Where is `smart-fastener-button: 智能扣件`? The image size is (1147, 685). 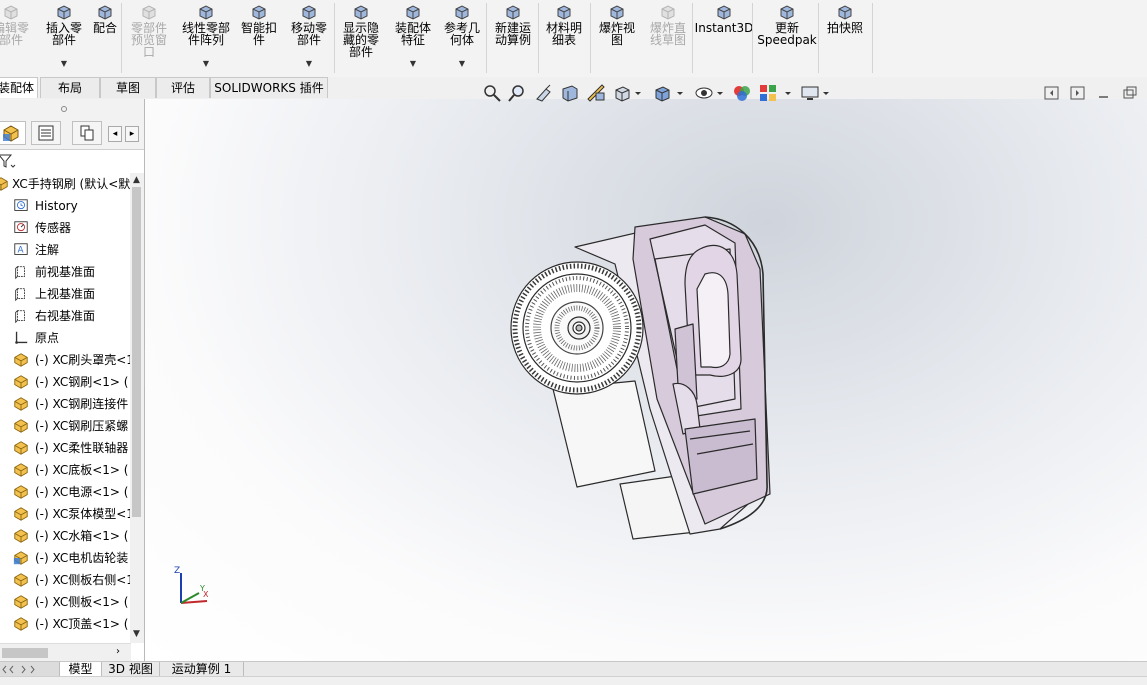 smart-fastener-button: 智能扣件 is located at coordinates (259, 38).